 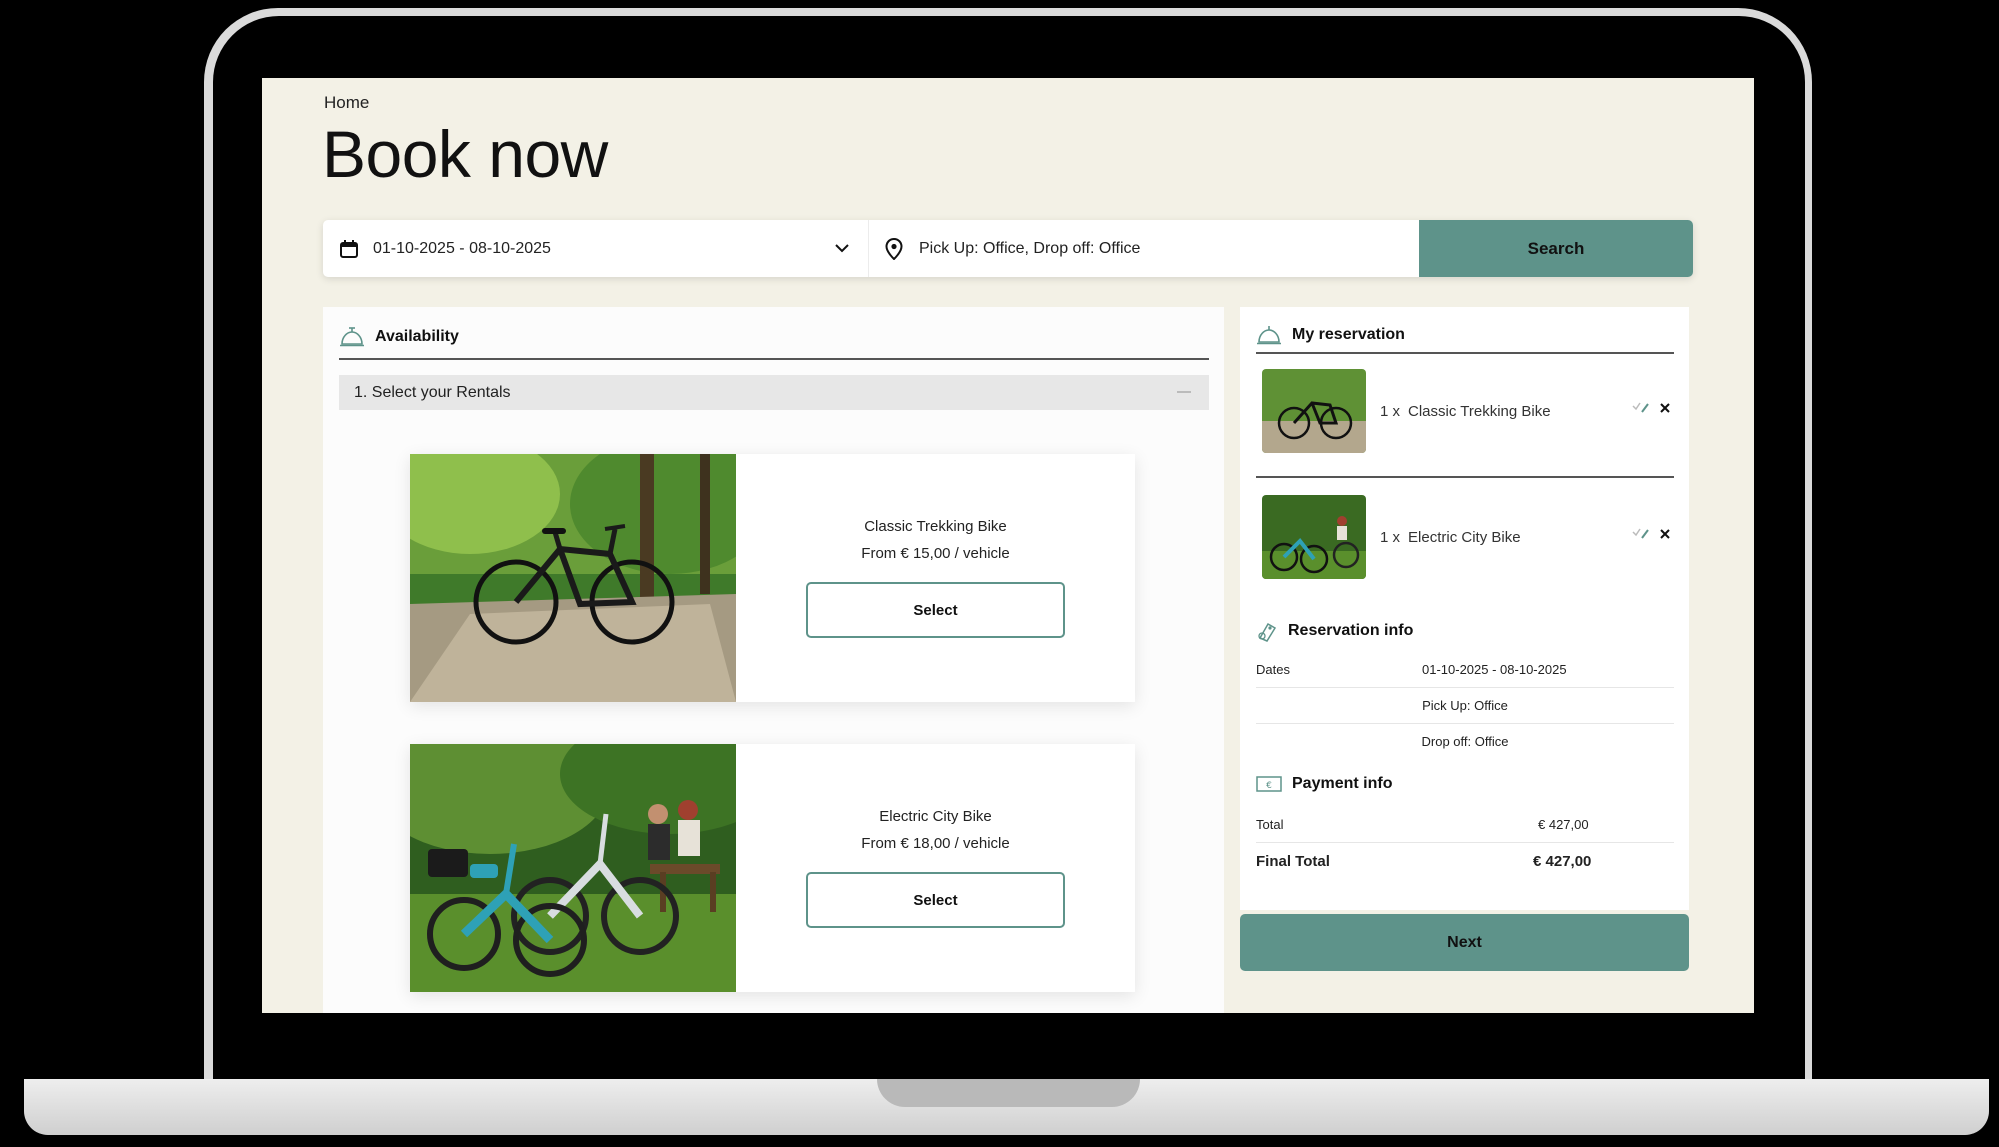 I want to click on pickup-value: Pick Up: Office, so click(x=1465, y=705).